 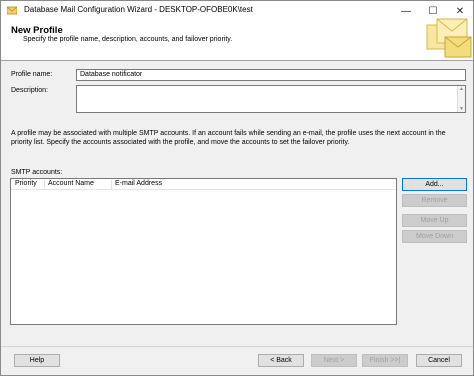 What do you see at coordinates (271, 99) in the screenshot?
I see `description-input: ▲ ▼` at bounding box center [271, 99].